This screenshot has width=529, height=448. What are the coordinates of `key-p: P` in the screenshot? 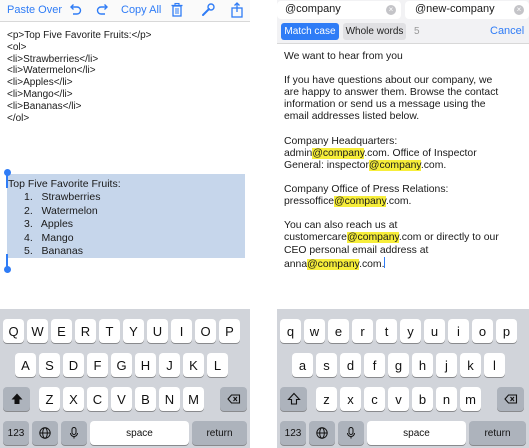 It's located at (229, 331).